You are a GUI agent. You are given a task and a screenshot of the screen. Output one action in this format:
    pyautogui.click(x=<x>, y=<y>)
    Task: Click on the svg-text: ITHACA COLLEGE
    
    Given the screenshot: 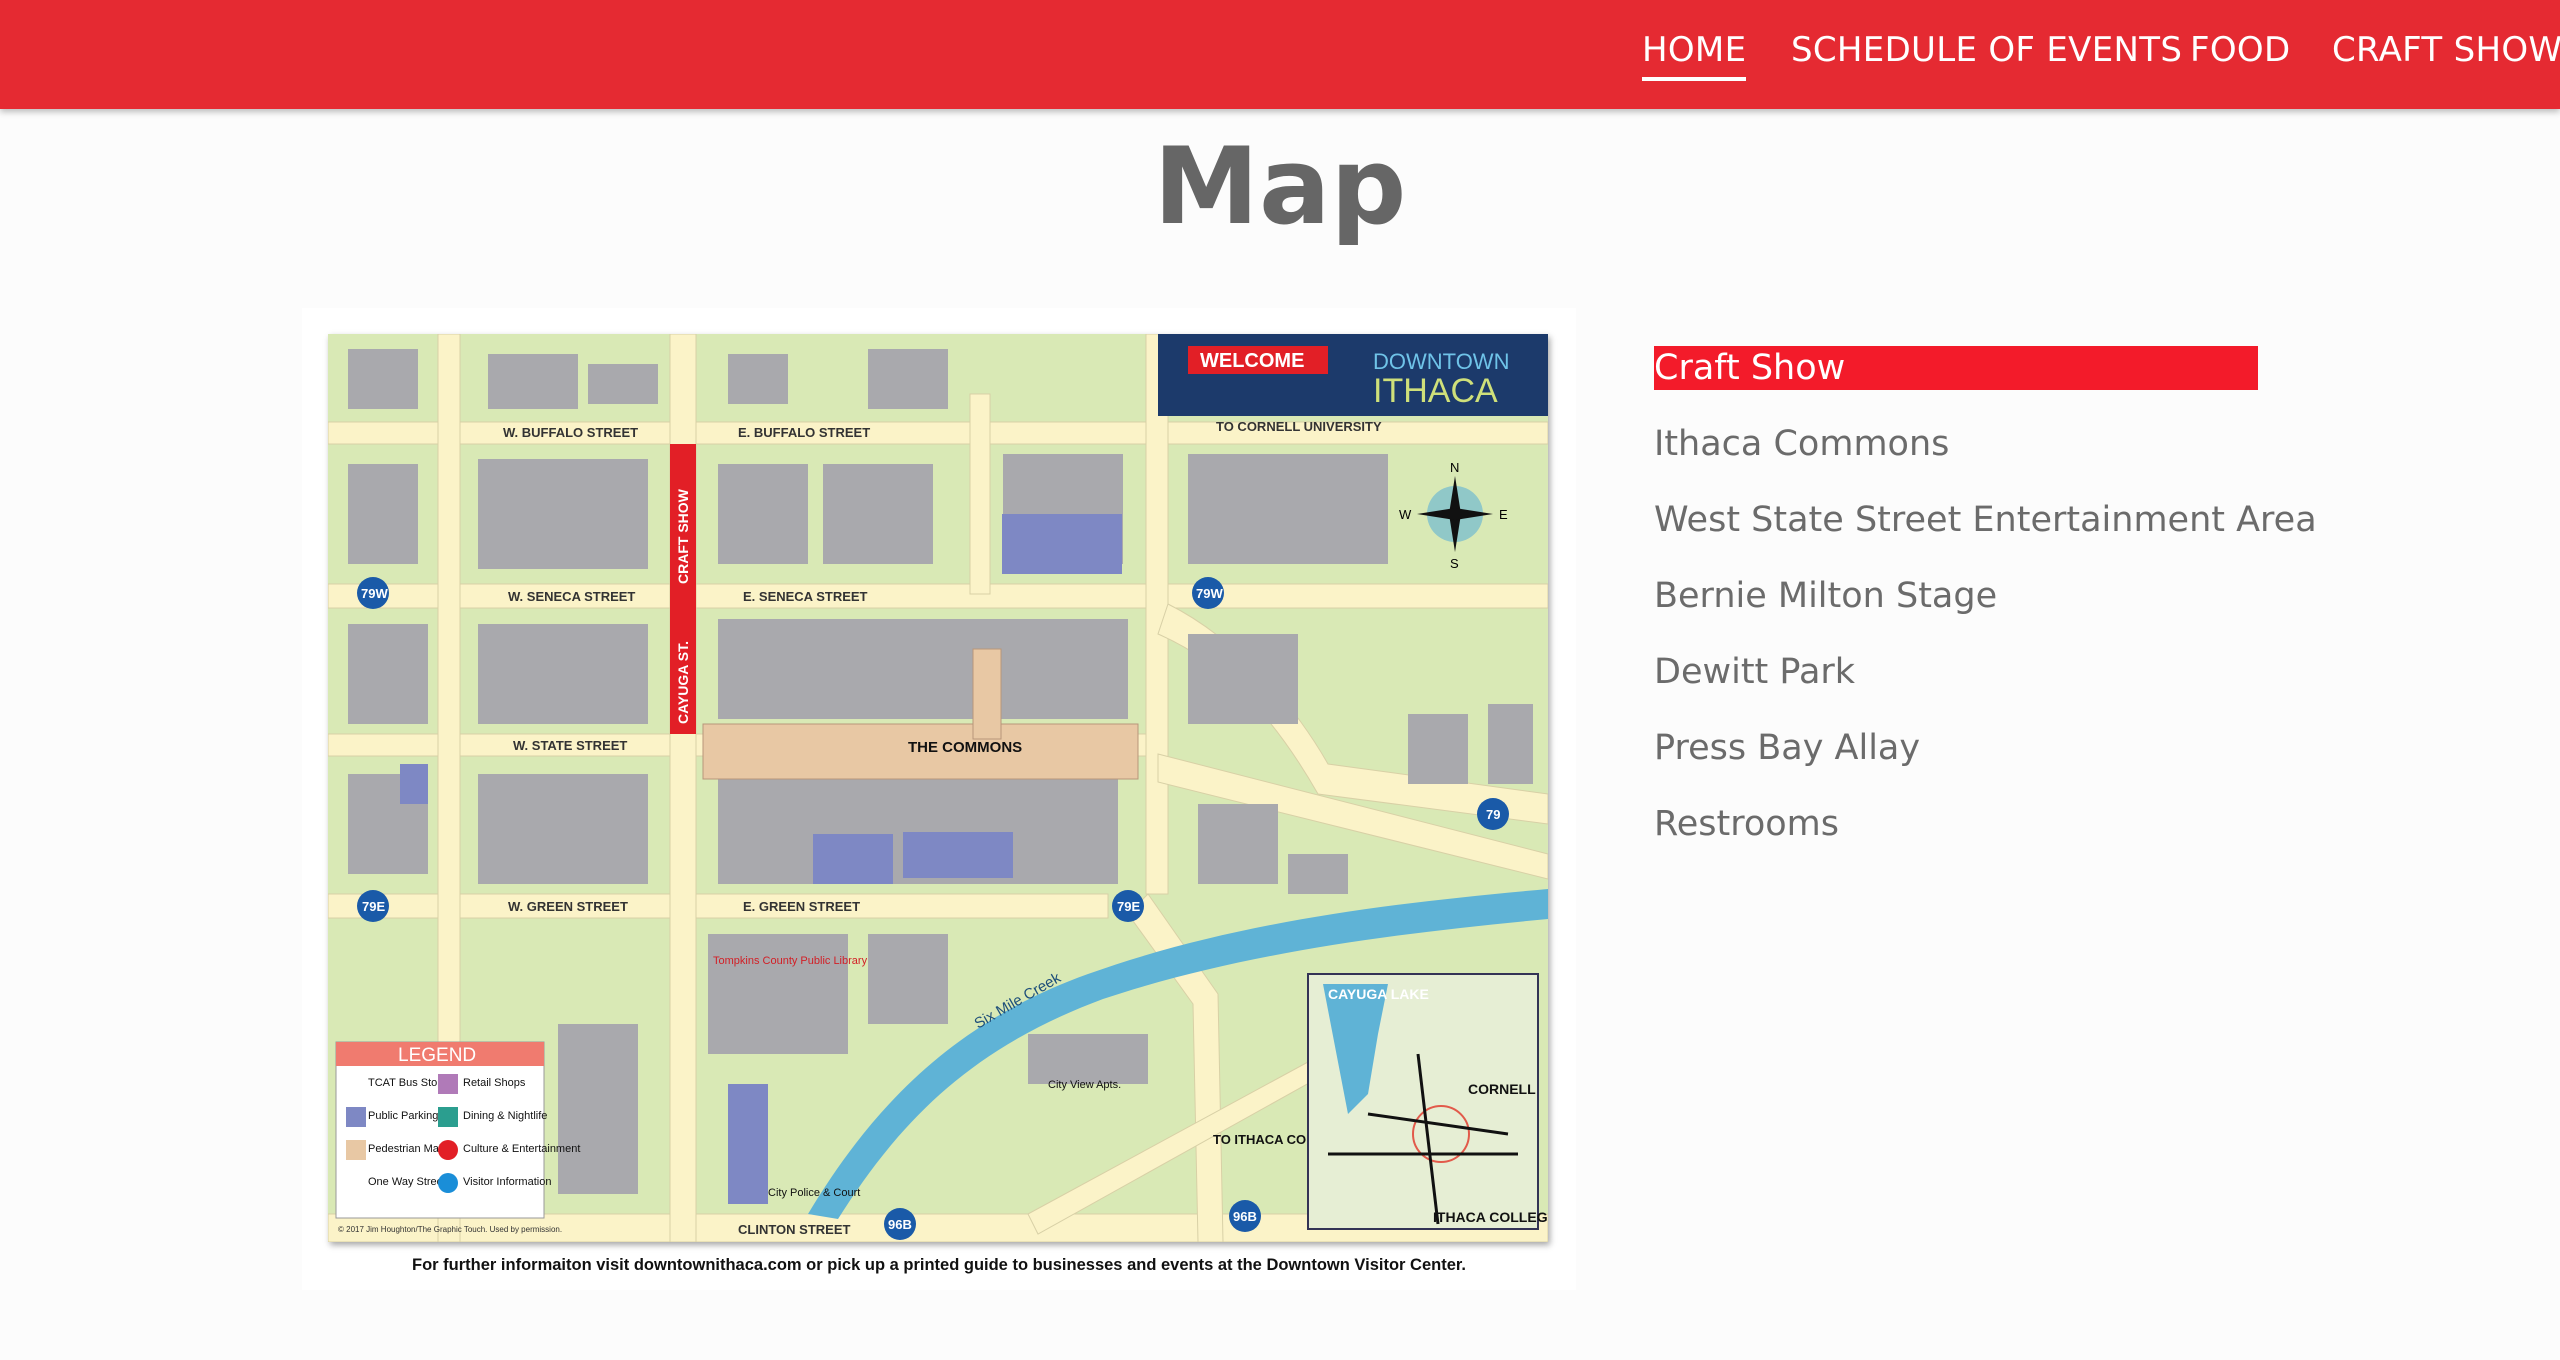 What is the action you would take?
    pyautogui.click(x=1490, y=1217)
    